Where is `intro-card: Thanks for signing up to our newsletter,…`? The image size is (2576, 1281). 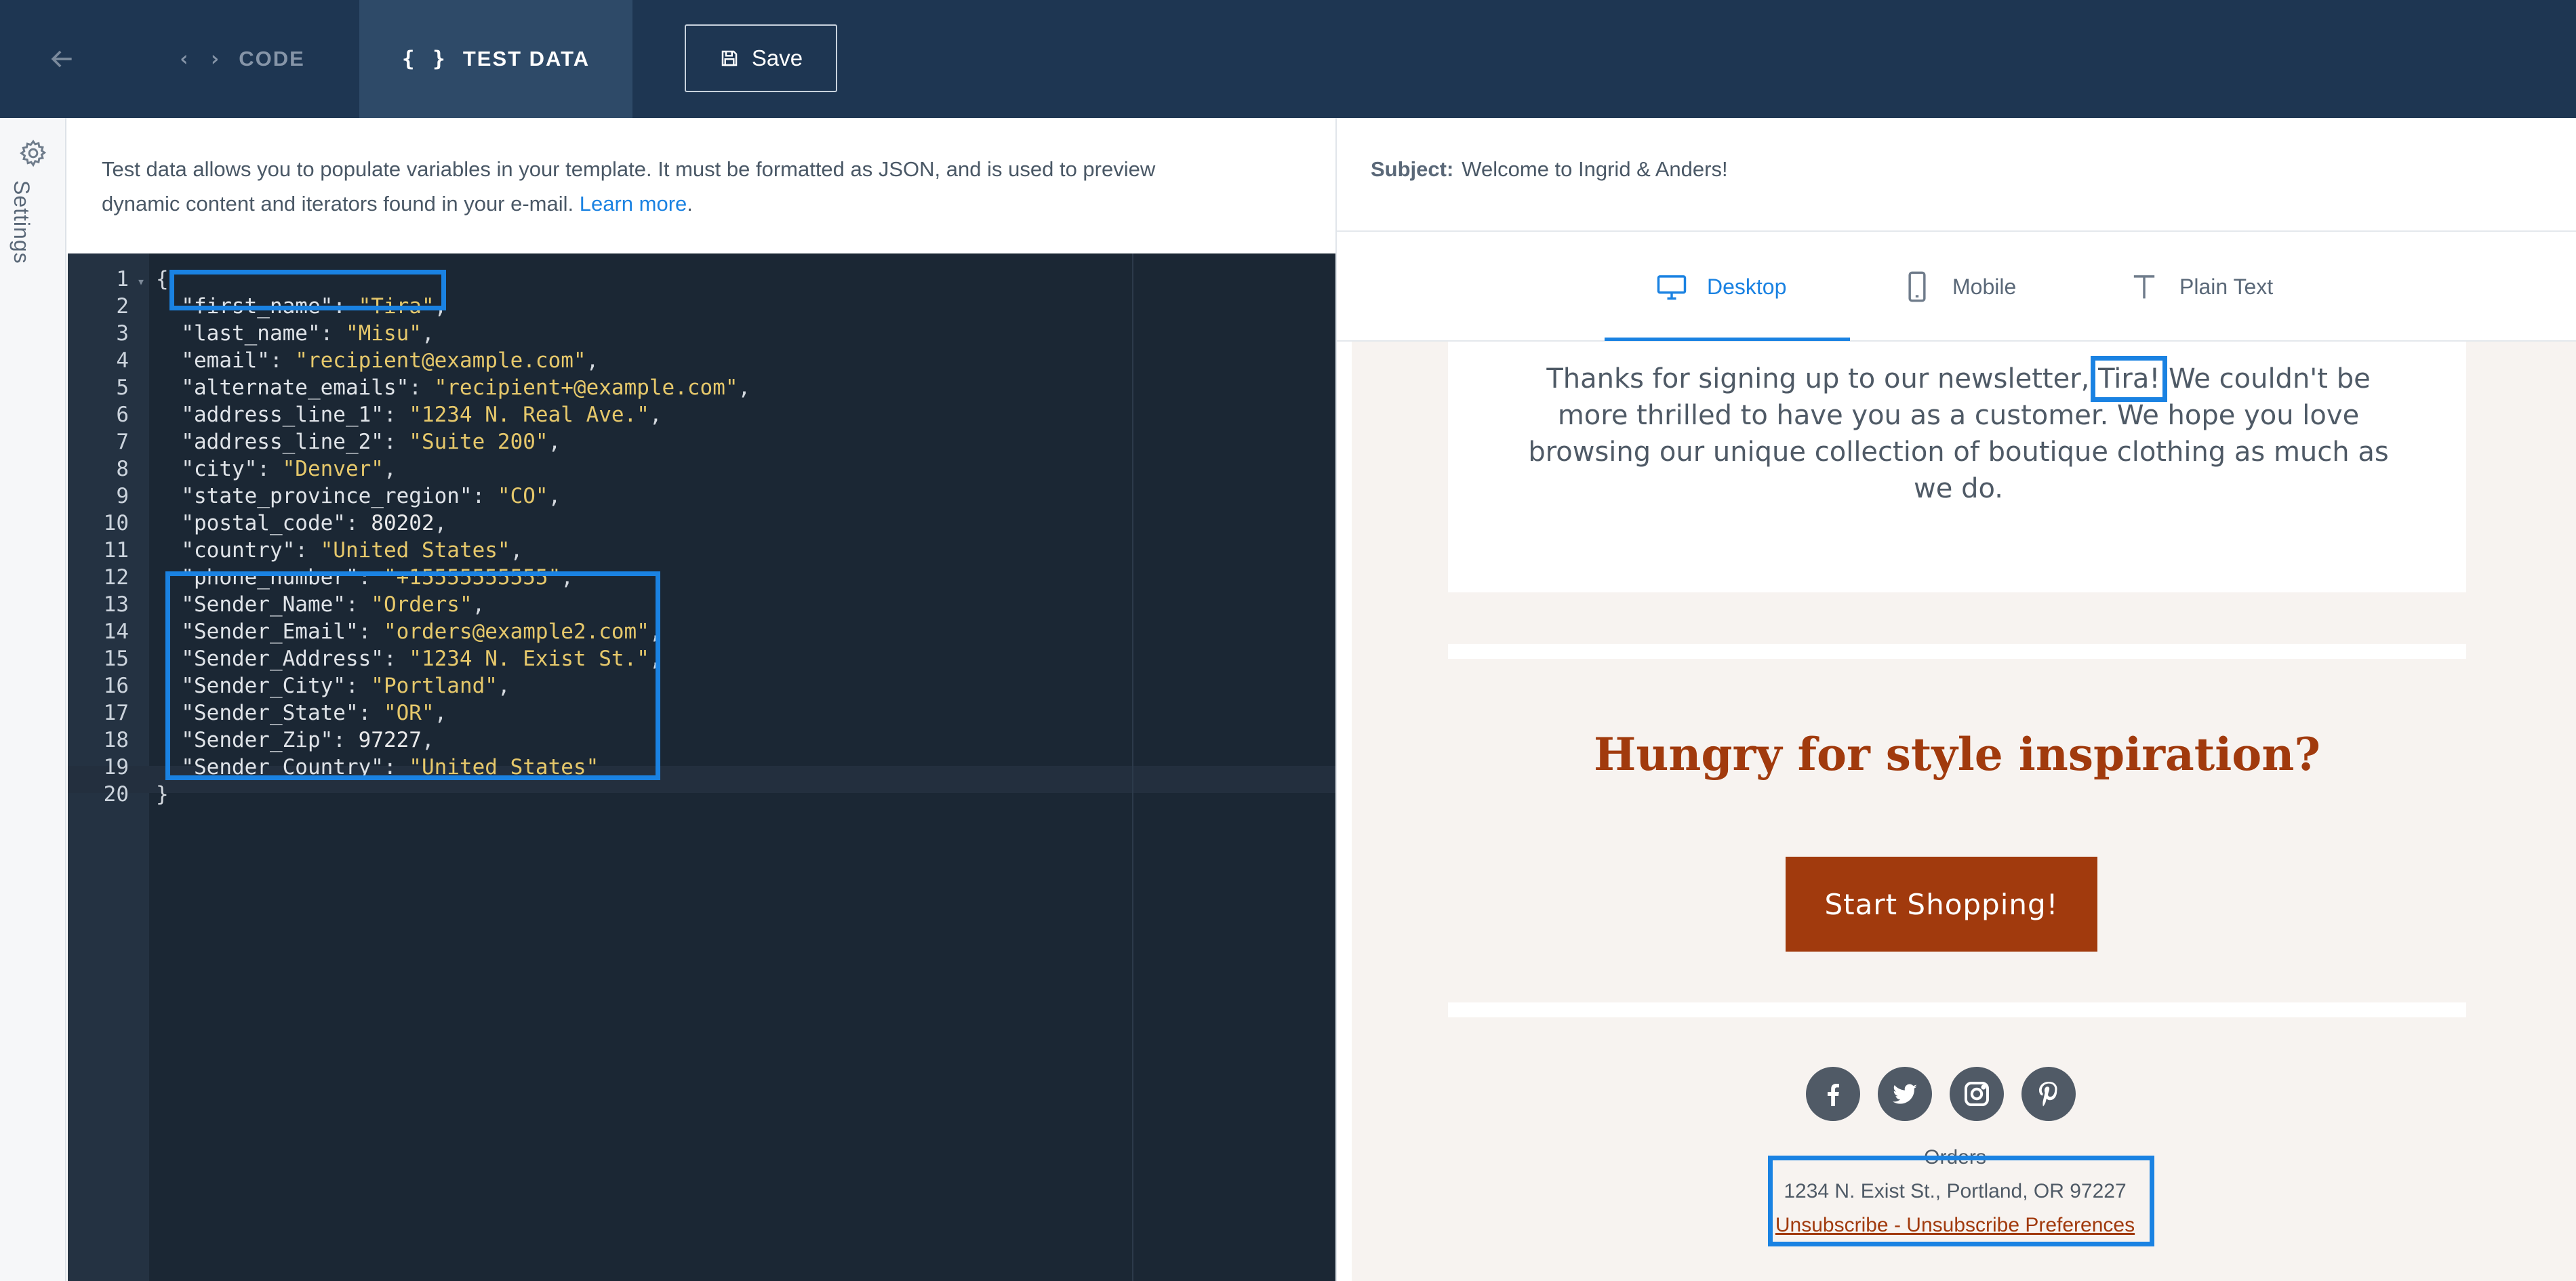 intro-card: Thanks for signing up to our newsletter,… is located at coordinates (1957, 467).